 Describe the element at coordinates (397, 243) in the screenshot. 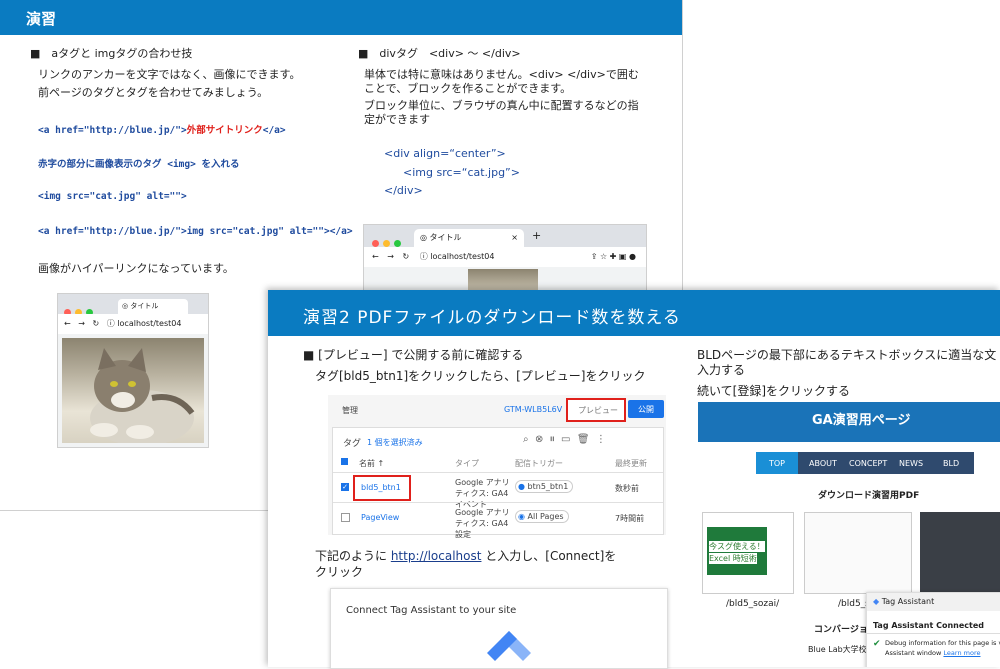

I see `maximize-dot-icon` at that location.